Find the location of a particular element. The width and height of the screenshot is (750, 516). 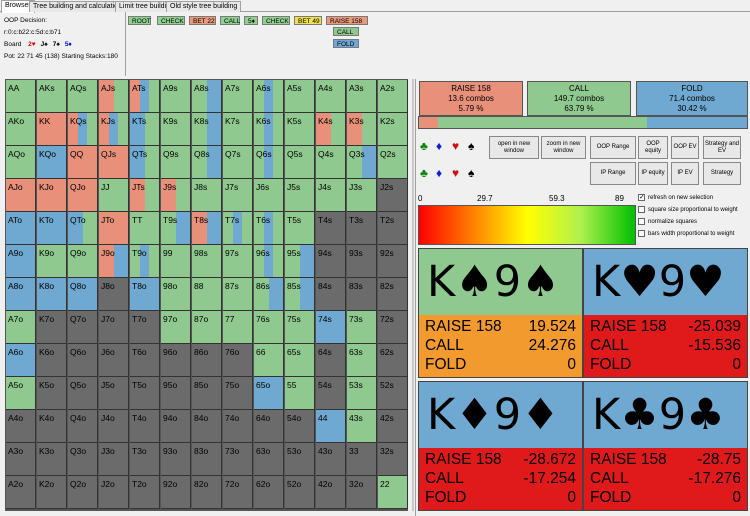

hand-cell: T6o is located at coordinates (145, 360).